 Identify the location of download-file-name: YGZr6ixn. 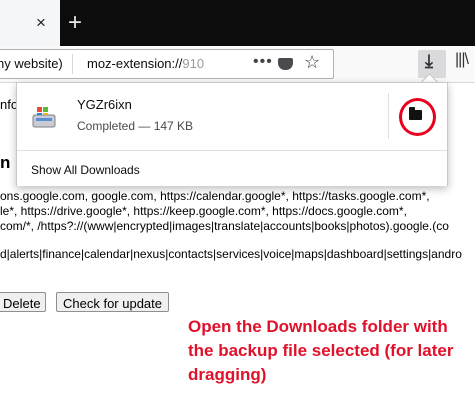
(104, 104).